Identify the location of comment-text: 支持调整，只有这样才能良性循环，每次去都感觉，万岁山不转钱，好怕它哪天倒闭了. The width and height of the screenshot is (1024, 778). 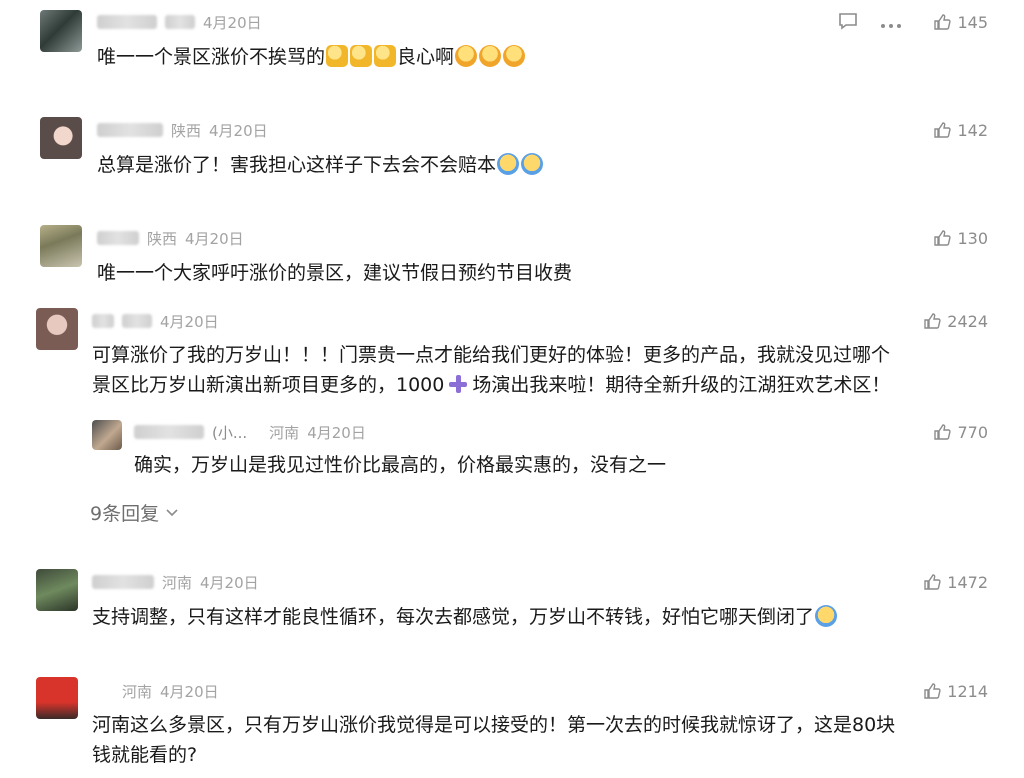
(465, 617).